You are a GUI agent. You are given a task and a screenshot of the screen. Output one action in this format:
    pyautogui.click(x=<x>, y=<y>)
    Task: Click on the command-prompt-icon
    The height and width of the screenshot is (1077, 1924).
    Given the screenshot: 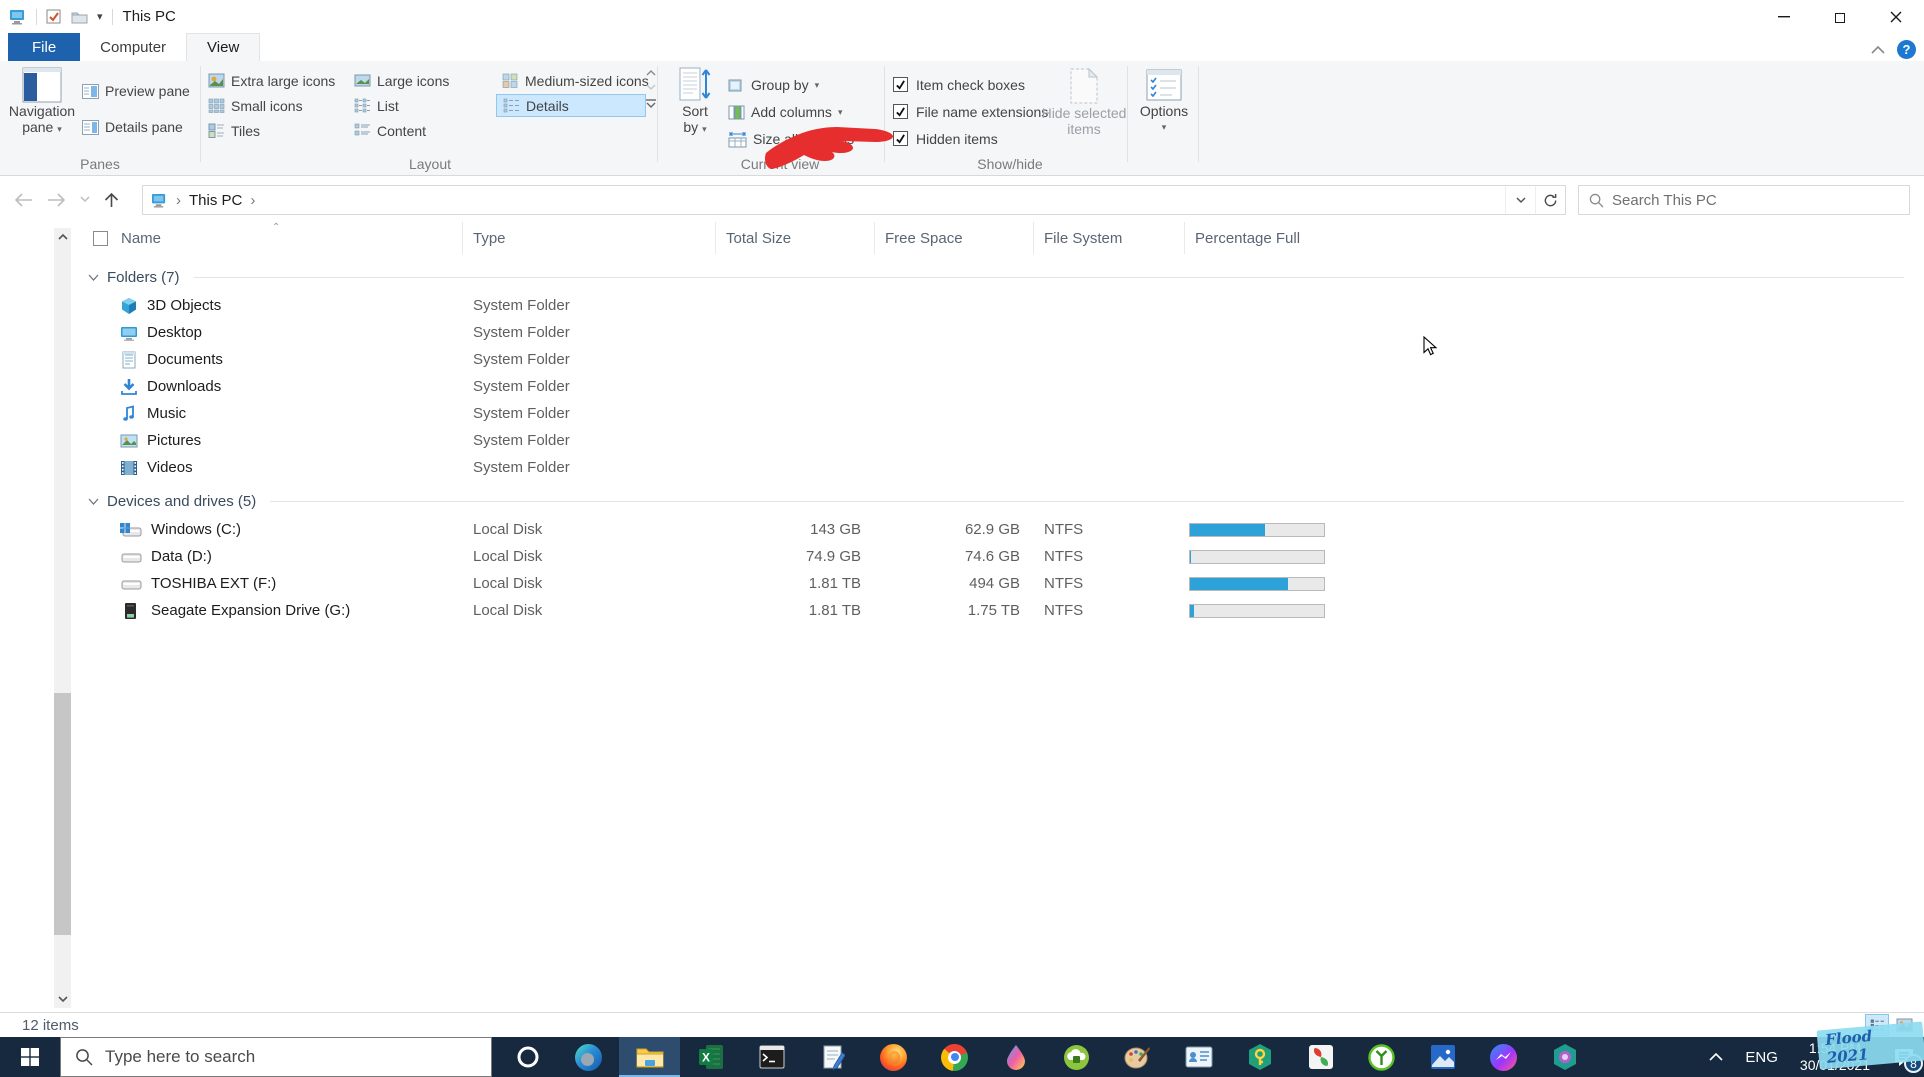 What is the action you would take?
    pyautogui.click(x=771, y=1057)
    